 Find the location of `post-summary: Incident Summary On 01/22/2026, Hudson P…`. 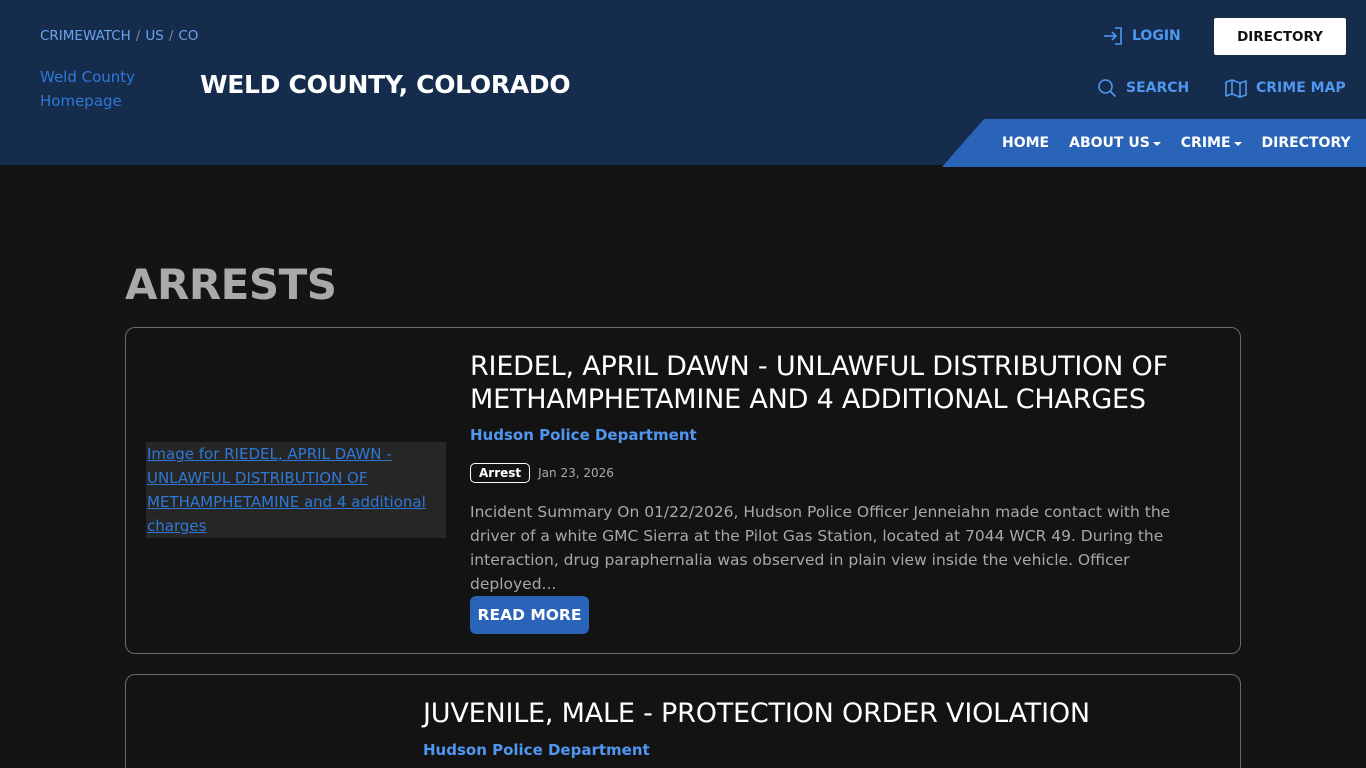

post-summary: Incident Summary On 01/22/2026, Hudson P… is located at coordinates (820, 548).